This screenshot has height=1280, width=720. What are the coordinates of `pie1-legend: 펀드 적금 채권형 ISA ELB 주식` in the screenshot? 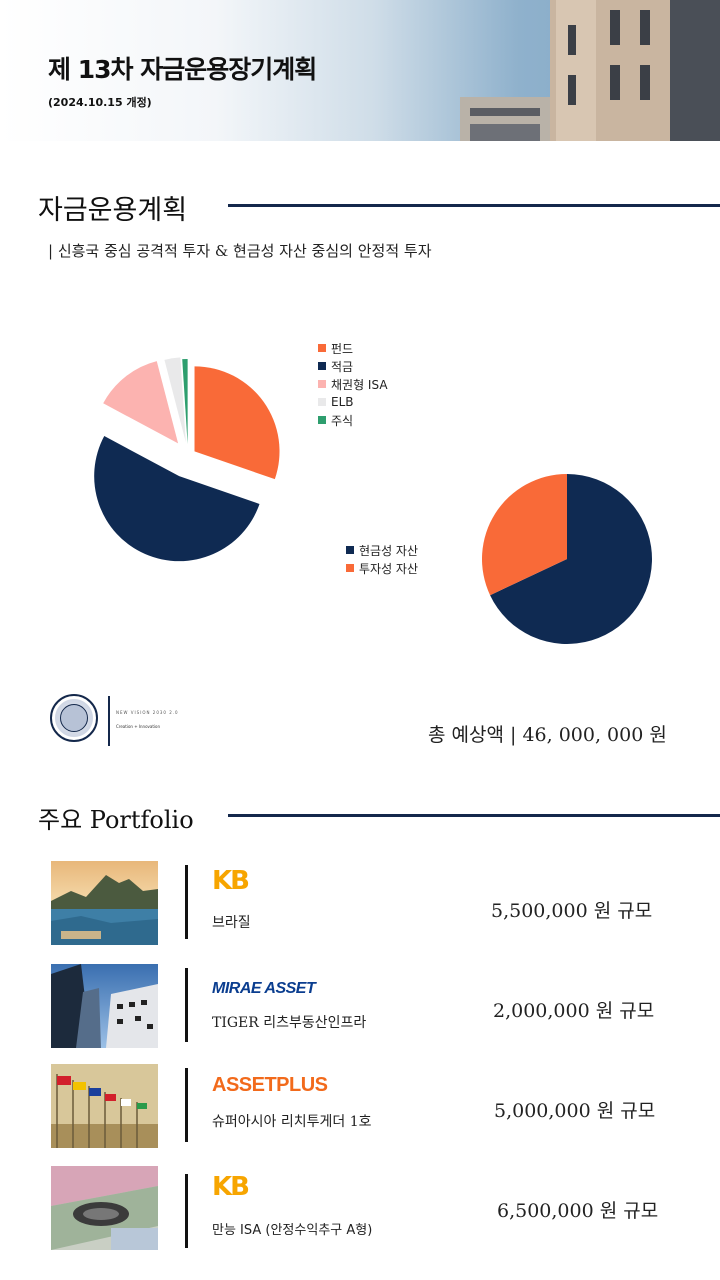 It's located at (353, 384).